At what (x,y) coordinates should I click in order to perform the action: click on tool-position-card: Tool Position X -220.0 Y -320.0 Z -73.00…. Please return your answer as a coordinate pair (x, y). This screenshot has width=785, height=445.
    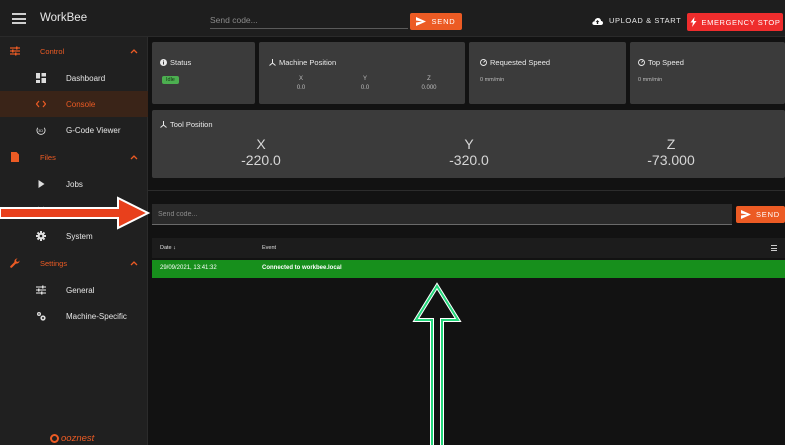
    Looking at the image, I should click on (468, 144).